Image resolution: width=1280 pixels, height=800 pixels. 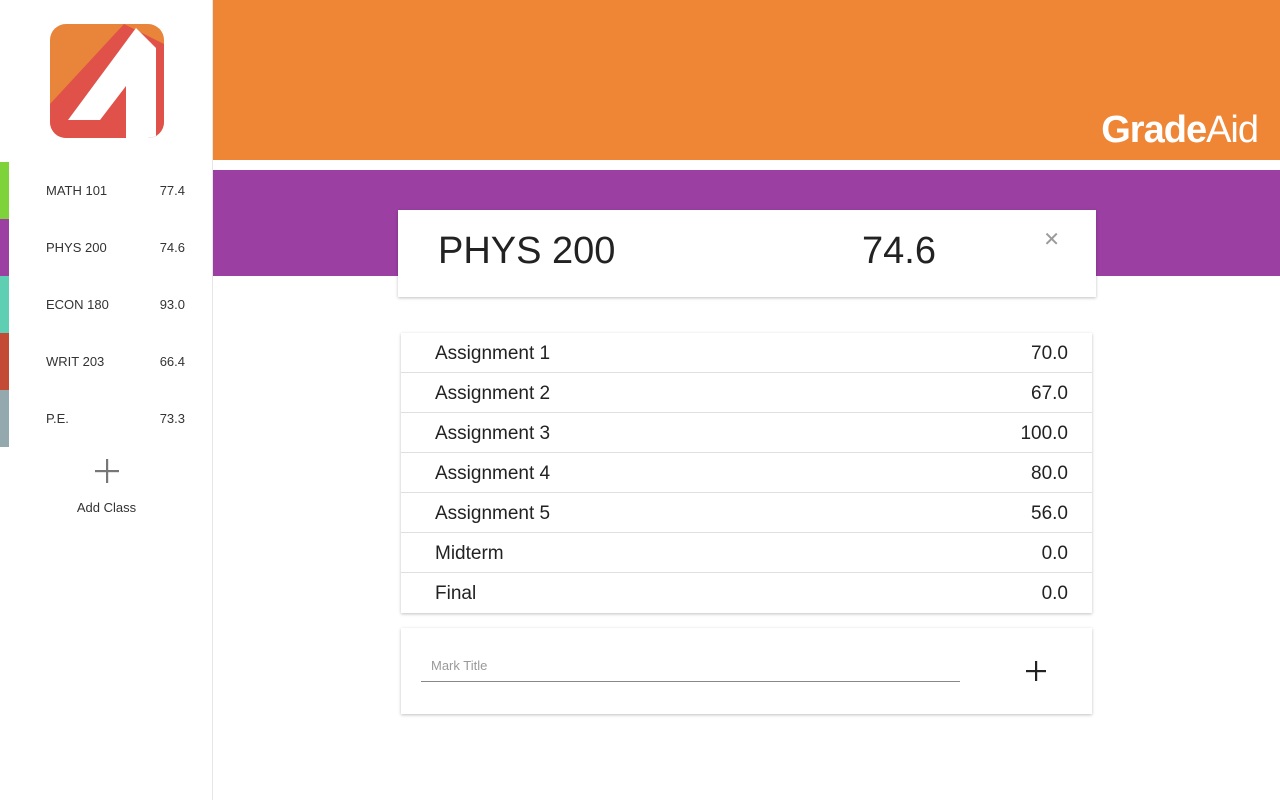 What do you see at coordinates (690, 666) in the screenshot?
I see `mark-title-input` at bounding box center [690, 666].